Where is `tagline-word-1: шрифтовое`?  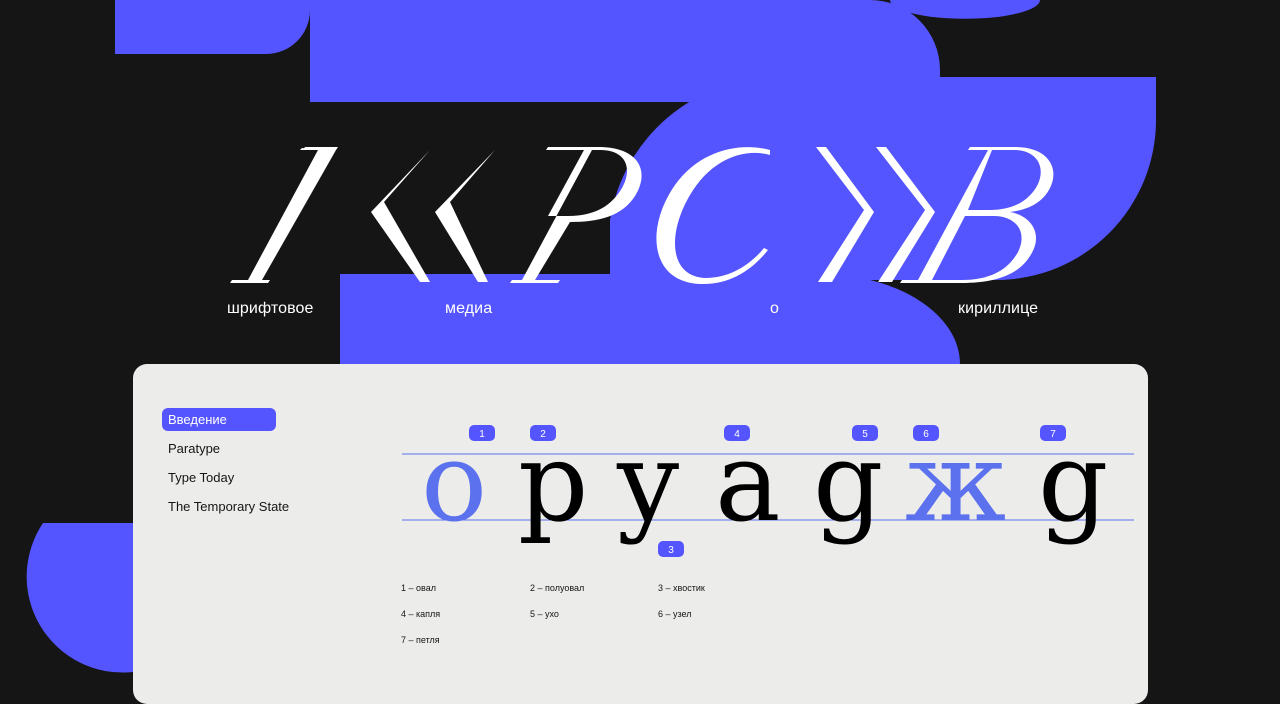 tagline-word-1: шрифтовое is located at coordinates (270, 308).